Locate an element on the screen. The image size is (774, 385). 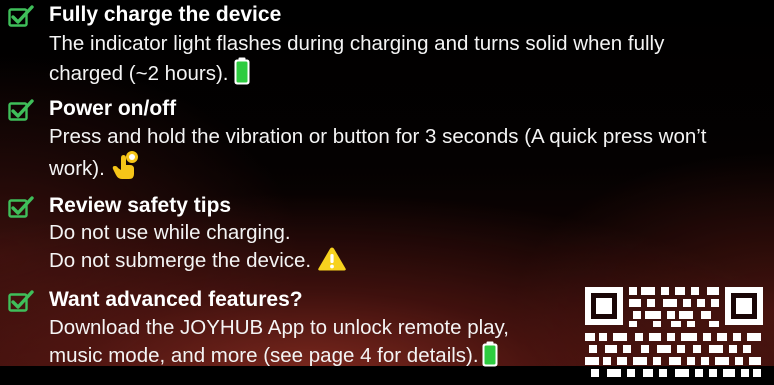
step-line: Do not use while charging. is located at coordinates (170, 232).